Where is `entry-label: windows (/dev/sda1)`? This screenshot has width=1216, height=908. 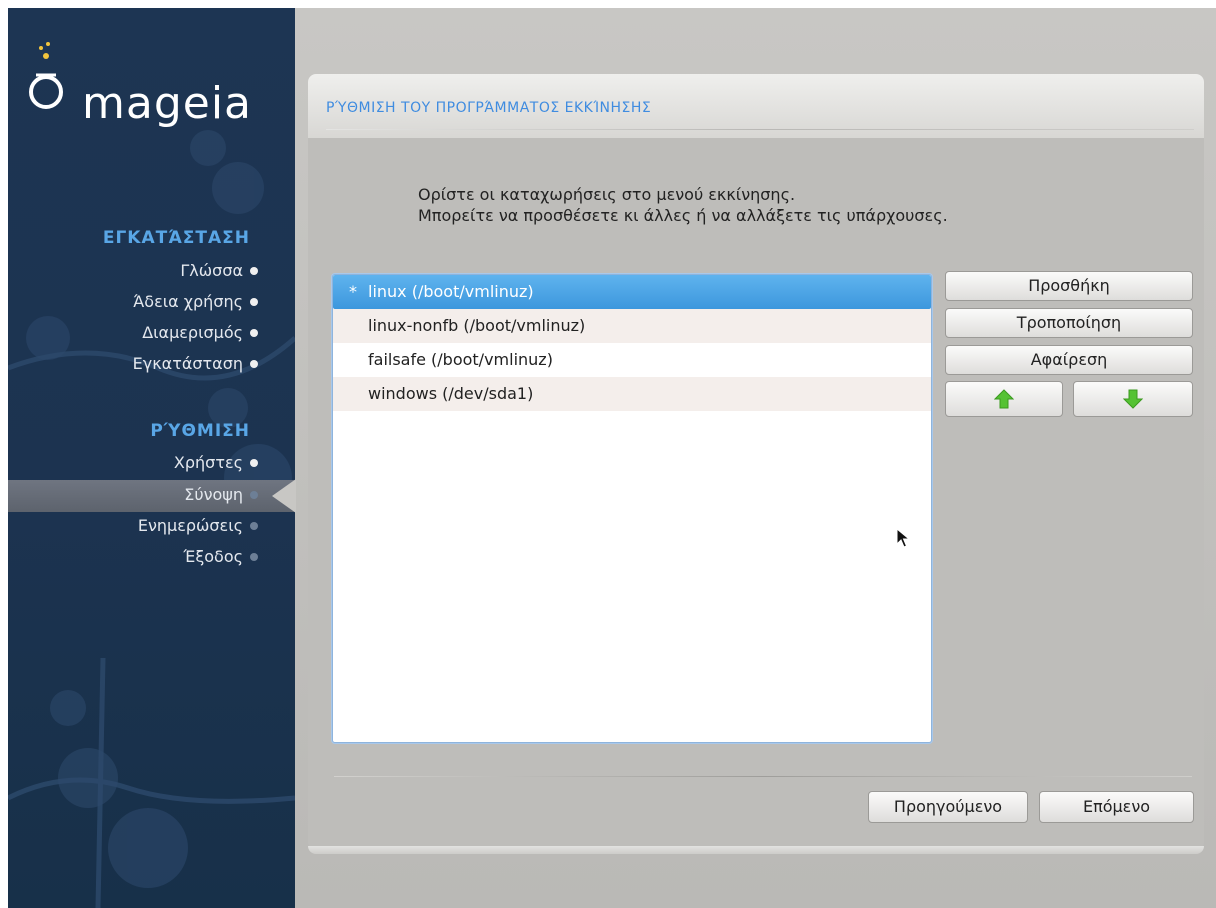
entry-label: windows (/dev/sda1) is located at coordinates (451, 393).